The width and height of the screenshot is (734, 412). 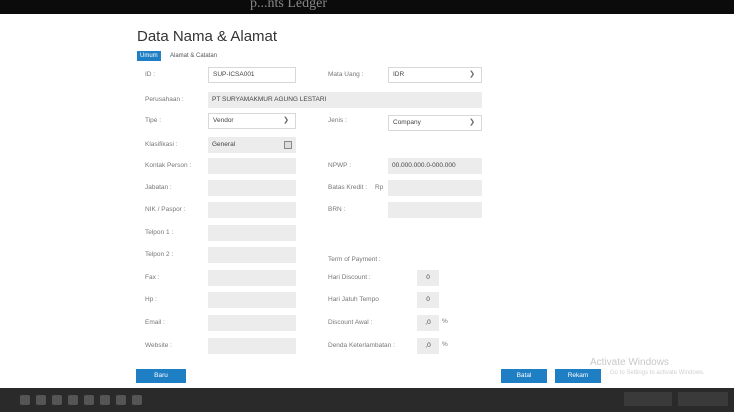 I want to click on browser-icon, so click(x=89, y=400).